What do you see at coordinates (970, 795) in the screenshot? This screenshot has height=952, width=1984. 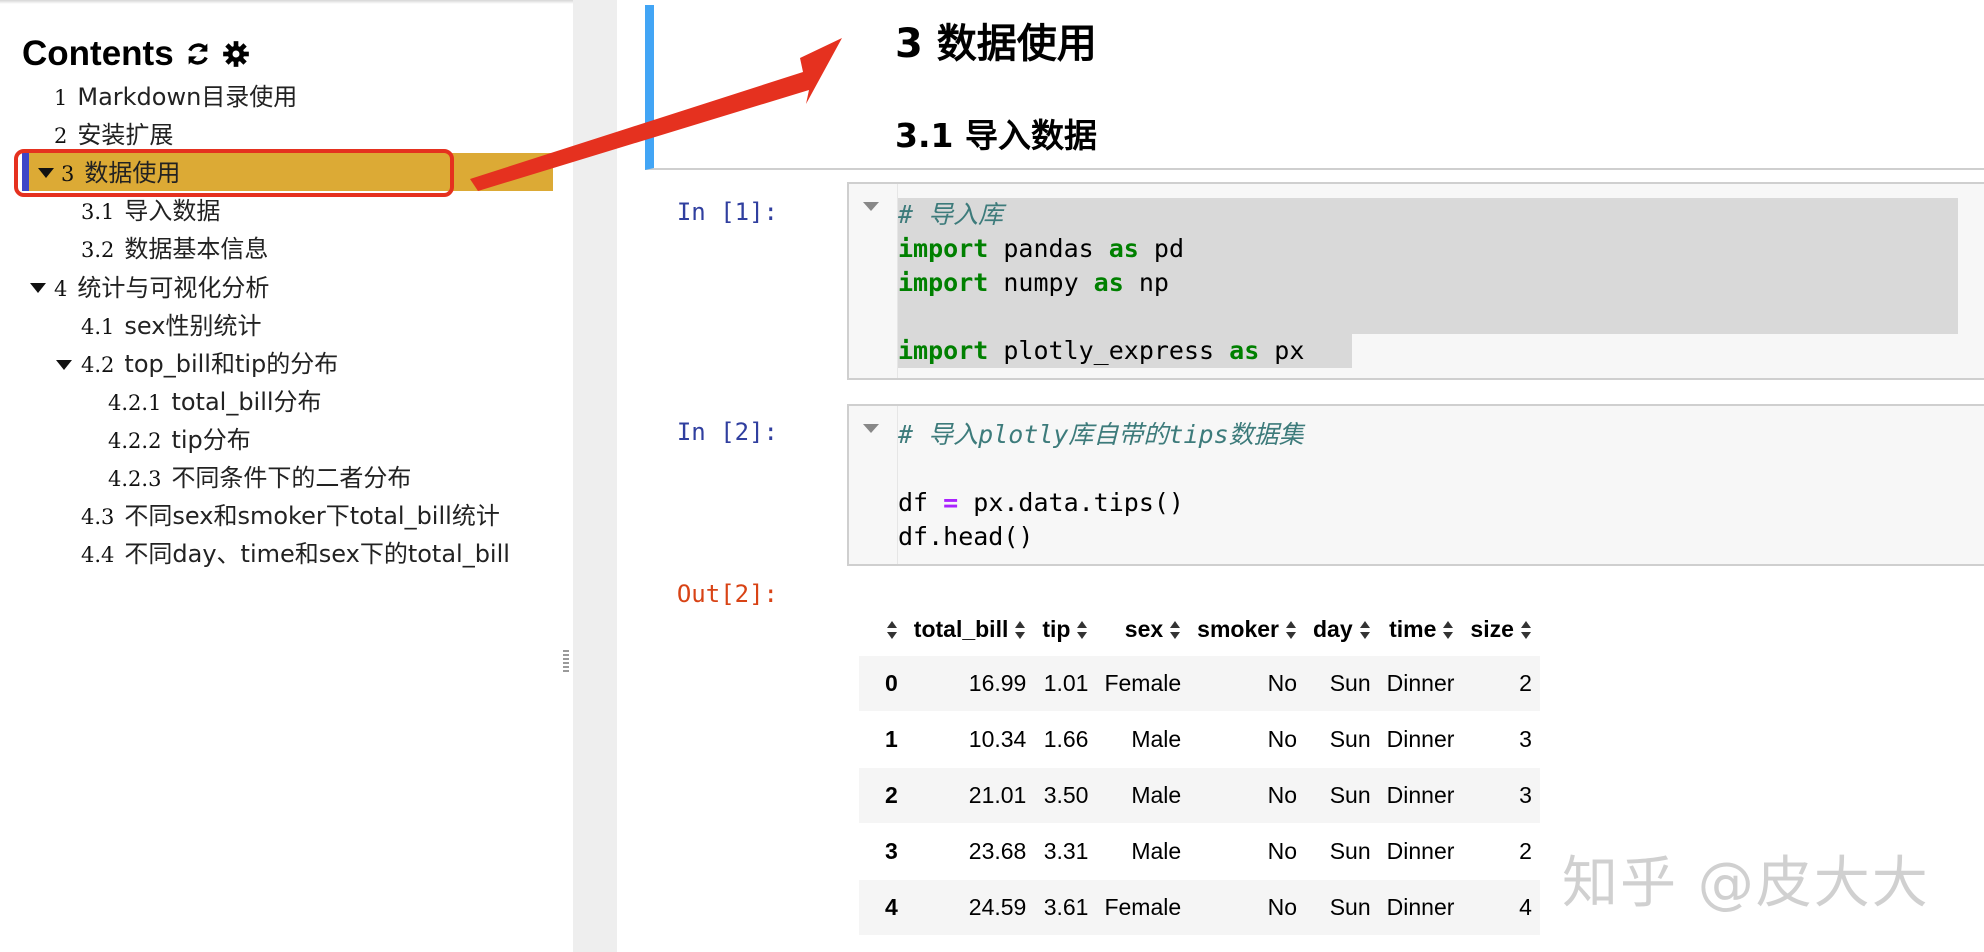 I see `table-cell: 21.01` at bounding box center [970, 795].